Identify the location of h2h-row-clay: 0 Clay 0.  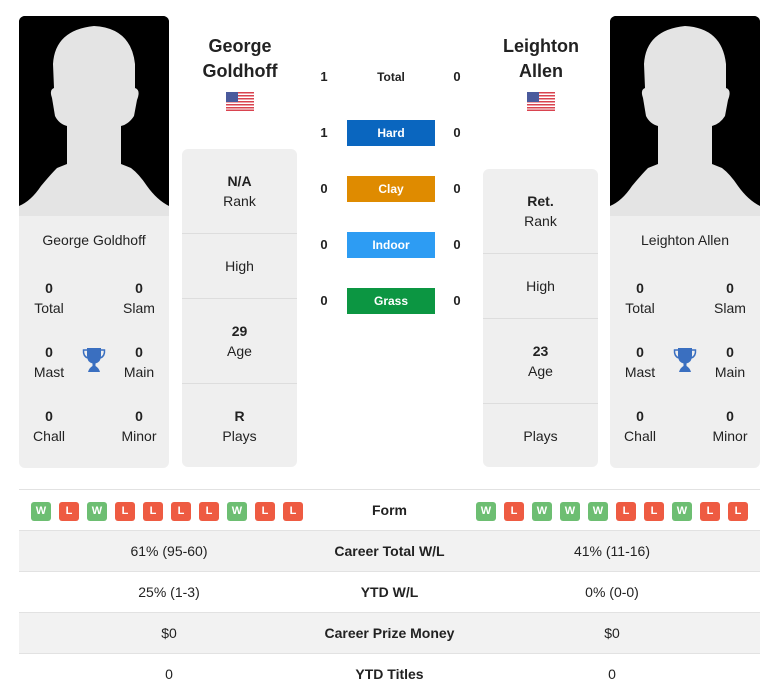
(390, 189).